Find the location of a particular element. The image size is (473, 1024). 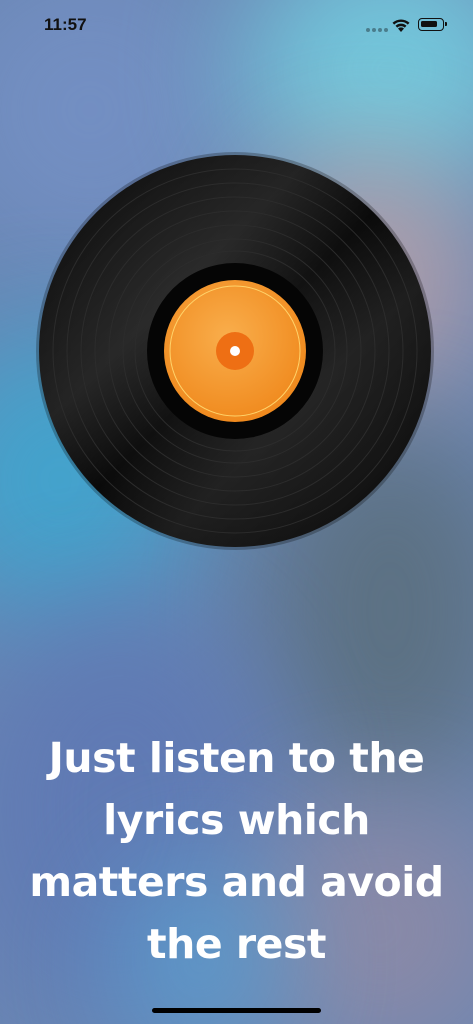

status-bar: 11:57 is located at coordinates (236, 25).